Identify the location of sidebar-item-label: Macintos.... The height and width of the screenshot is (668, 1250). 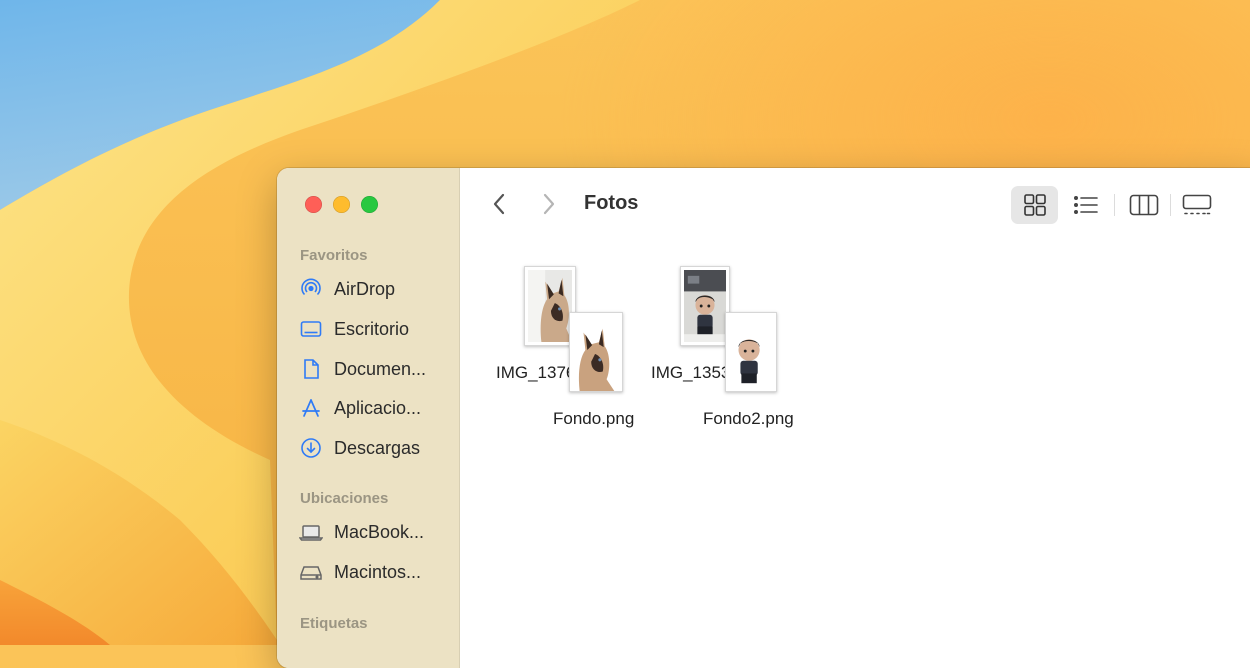
(378, 571).